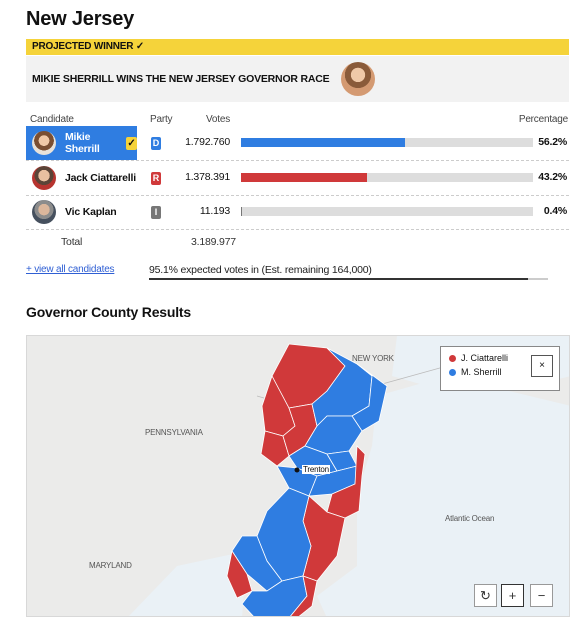 The image size is (580, 617). What do you see at coordinates (358, 79) in the screenshot?
I see `winner-avatar` at bounding box center [358, 79].